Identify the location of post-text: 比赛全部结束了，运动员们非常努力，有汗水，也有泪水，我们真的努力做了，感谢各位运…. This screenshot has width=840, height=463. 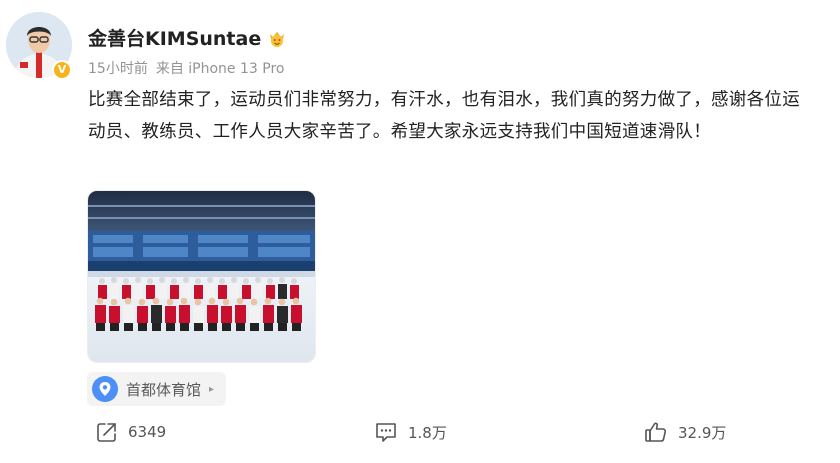
(444, 116).